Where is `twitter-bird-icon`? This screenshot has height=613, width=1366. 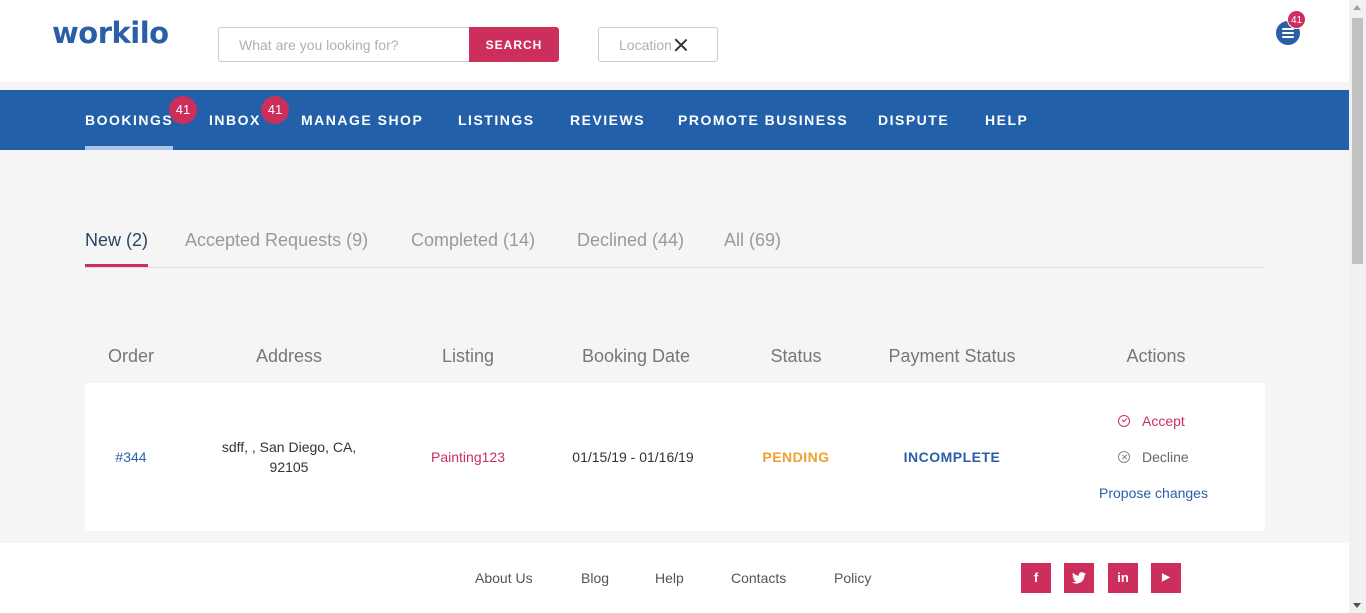 twitter-bird-icon is located at coordinates (1079, 578).